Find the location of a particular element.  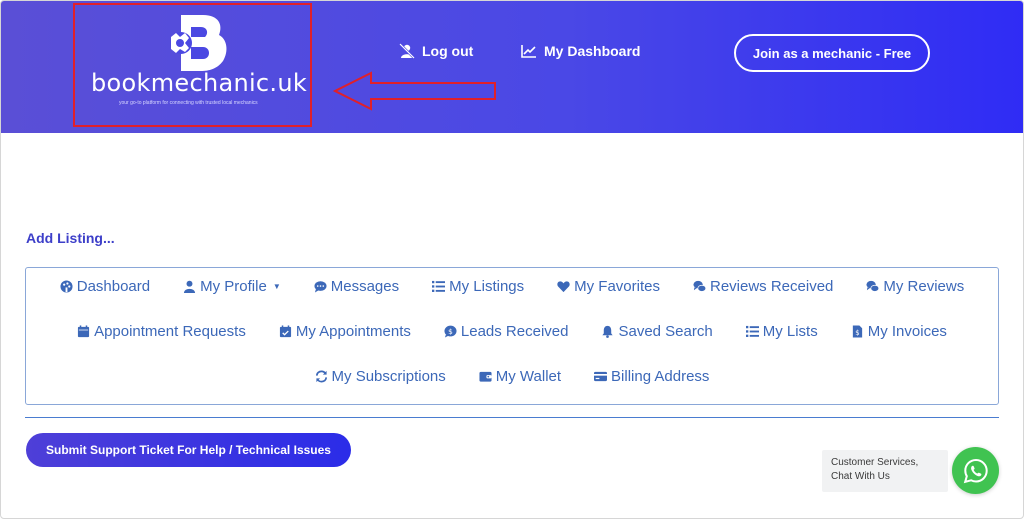

menu-item-reviews-received: Reviews Received is located at coordinates (763, 286).